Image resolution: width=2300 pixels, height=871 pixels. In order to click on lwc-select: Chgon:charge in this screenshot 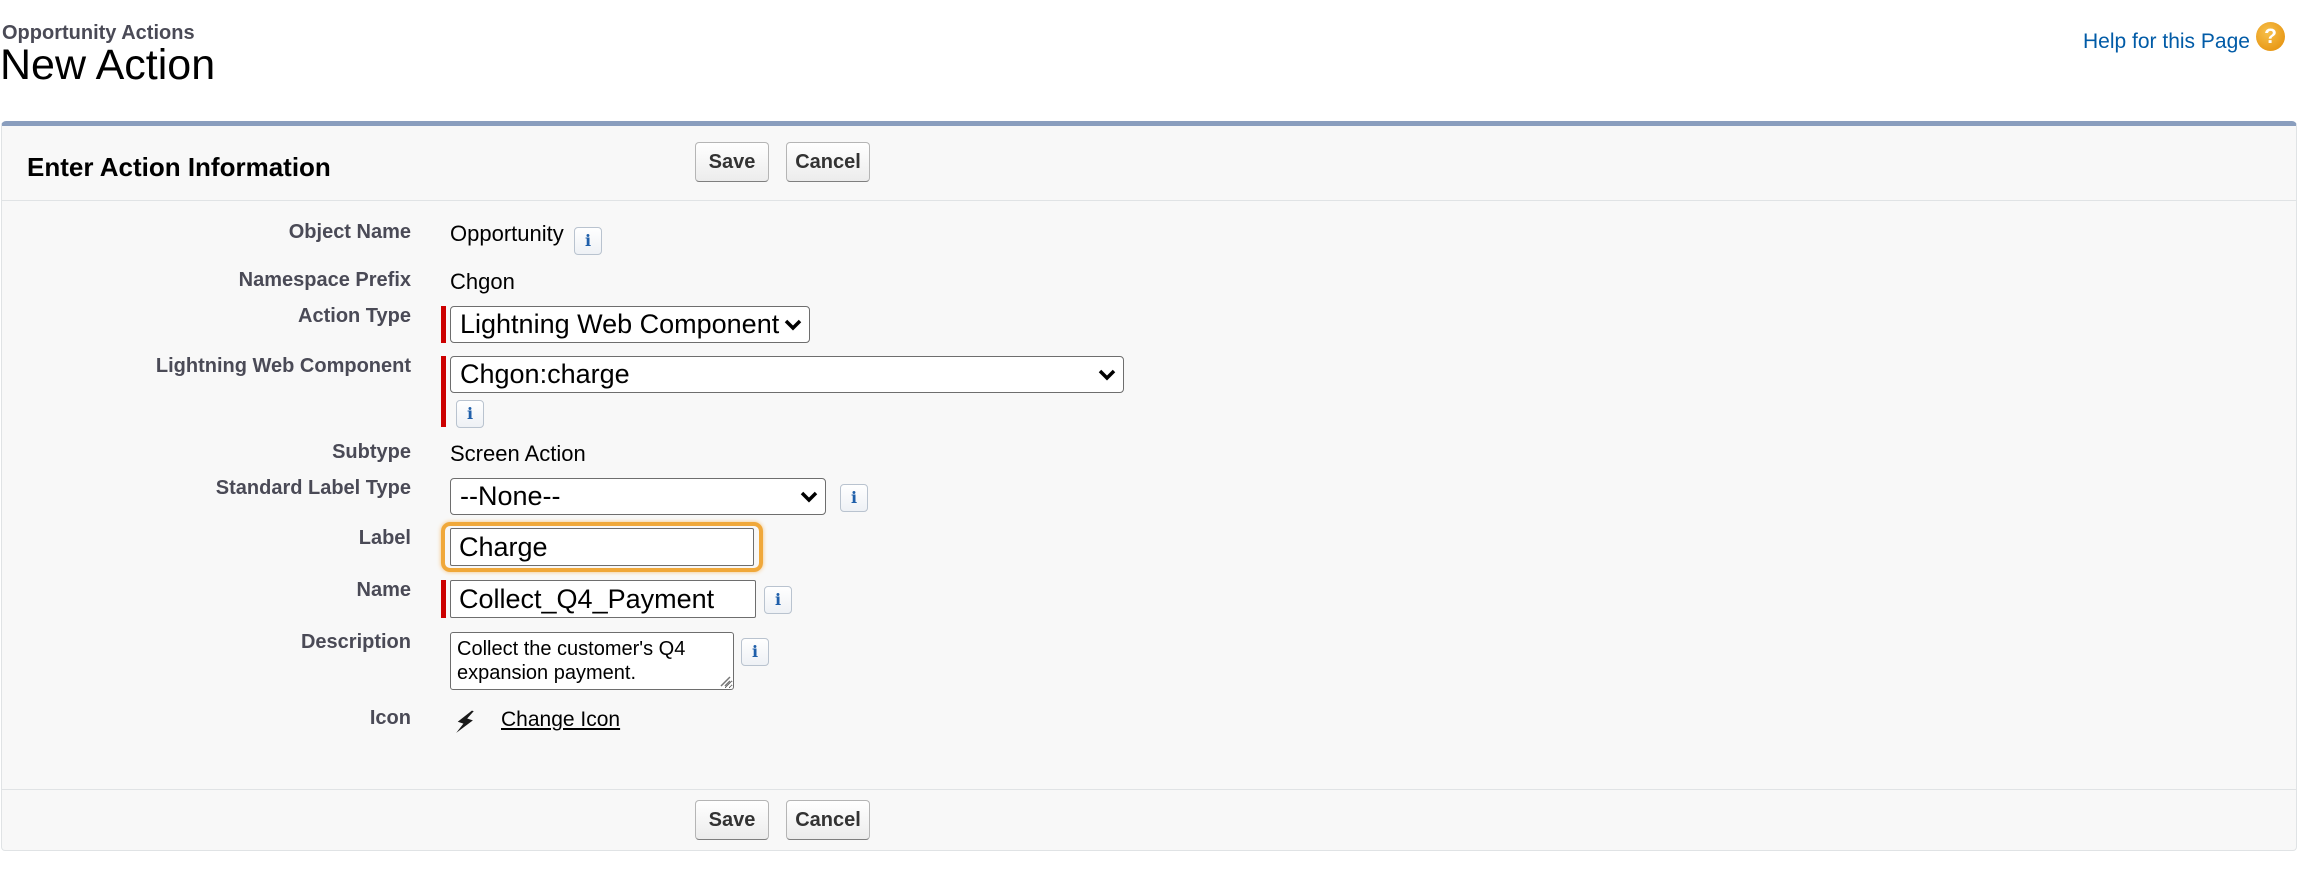, I will do `click(787, 374)`.